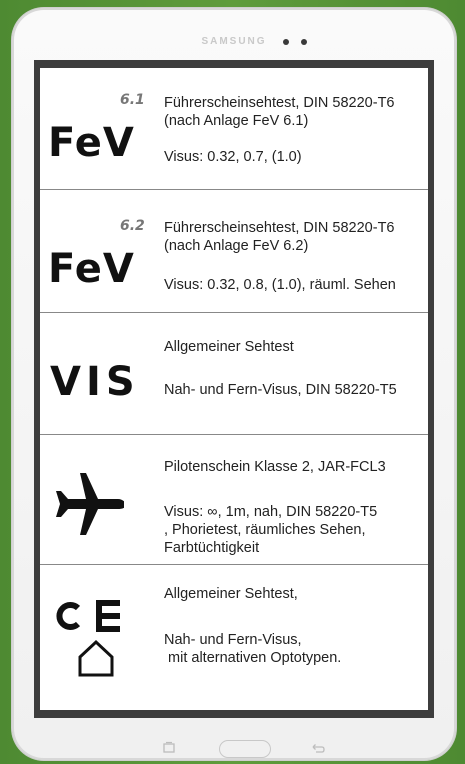 Image resolution: width=465 pixels, height=764 pixels. Describe the element at coordinates (132, 100) in the screenshot. I see `fev-version-label: 6.1` at that location.